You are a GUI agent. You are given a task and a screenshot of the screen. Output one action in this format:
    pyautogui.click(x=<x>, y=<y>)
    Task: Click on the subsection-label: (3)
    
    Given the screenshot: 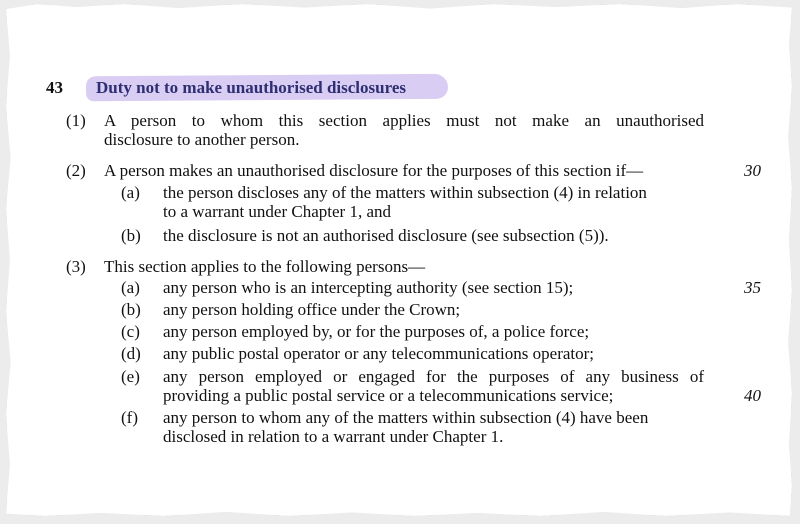 What is the action you would take?
    pyautogui.click(x=76, y=266)
    